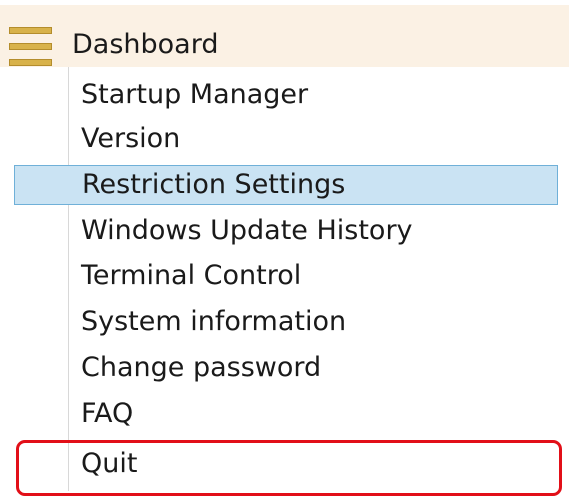 The image size is (569, 496). I want to click on menu-item-restriction-settings: Restriction Settings, so click(286, 185).